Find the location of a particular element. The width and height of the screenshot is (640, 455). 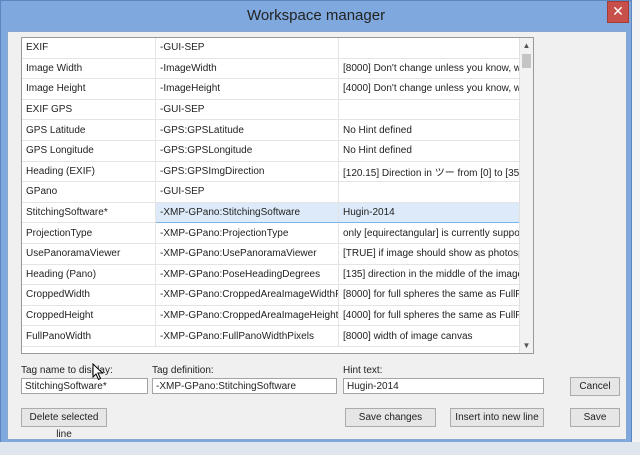

tag-name-cell: StitchingSoftware* is located at coordinates (89, 213).